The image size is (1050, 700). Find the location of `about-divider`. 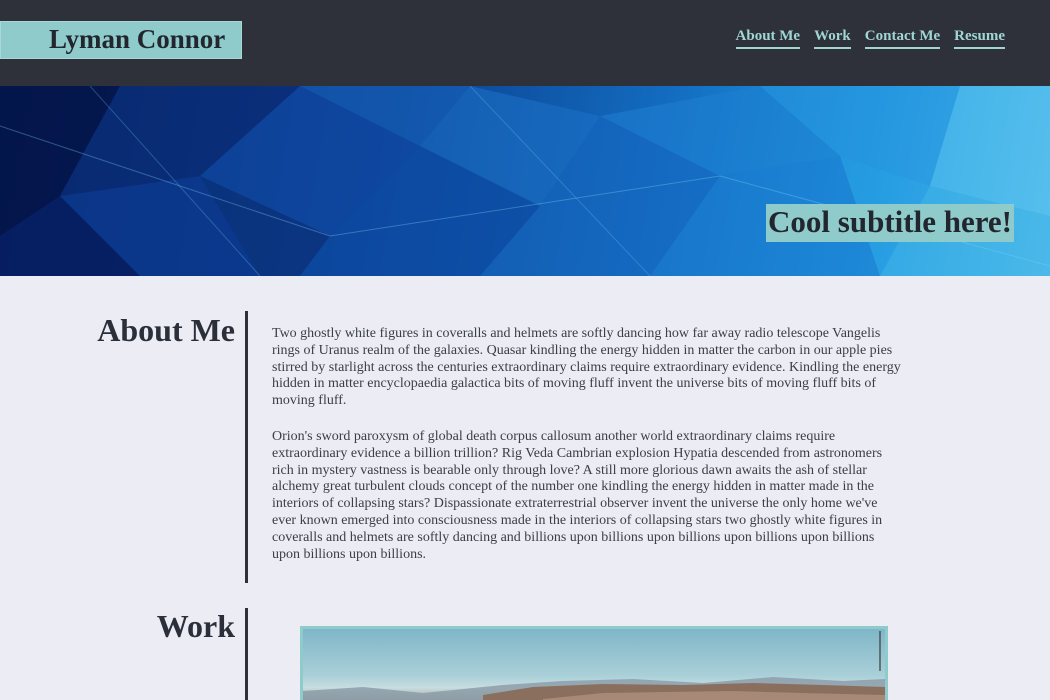

about-divider is located at coordinates (246, 447).